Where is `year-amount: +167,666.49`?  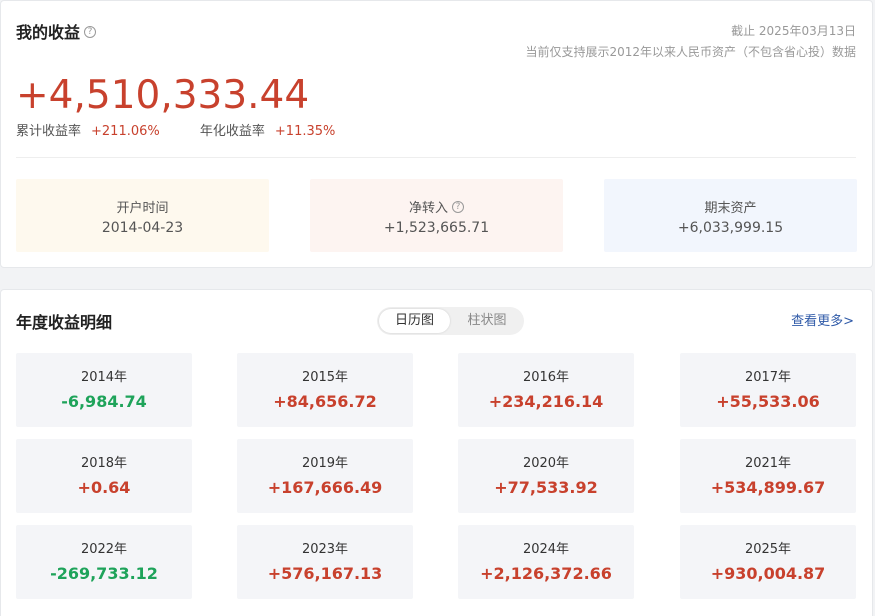 year-amount: +167,666.49 is located at coordinates (325, 487).